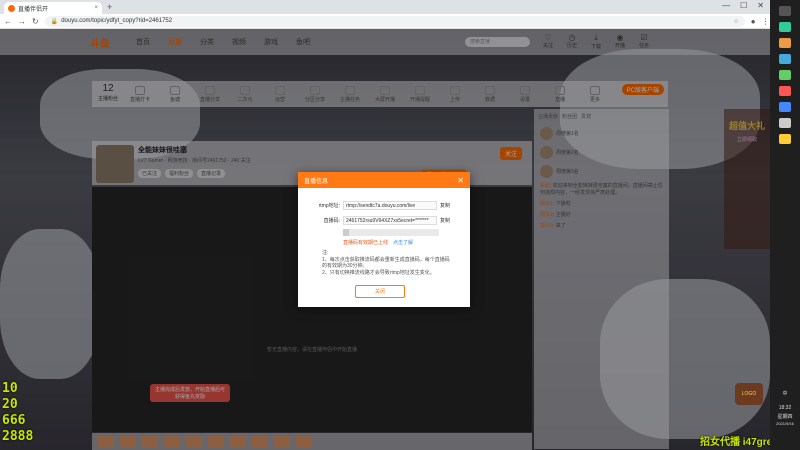  What do you see at coordinates (150, 173) in the screenshot?
I see `anchor-tag: 已关注` at bounding box center [150, 173].